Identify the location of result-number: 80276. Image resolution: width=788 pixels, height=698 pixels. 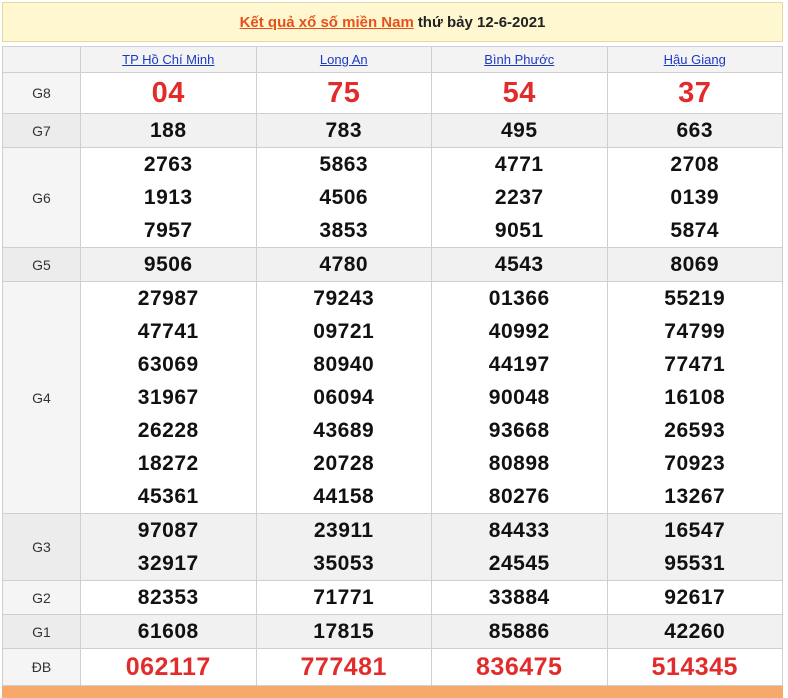
(519, 496).